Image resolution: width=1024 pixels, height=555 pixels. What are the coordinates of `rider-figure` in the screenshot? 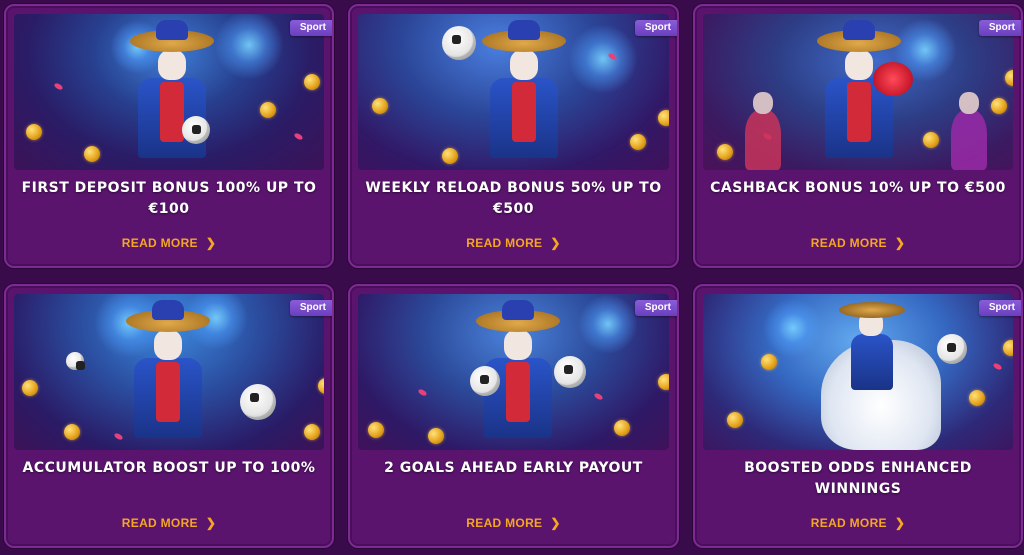 It's located at (872, 354).